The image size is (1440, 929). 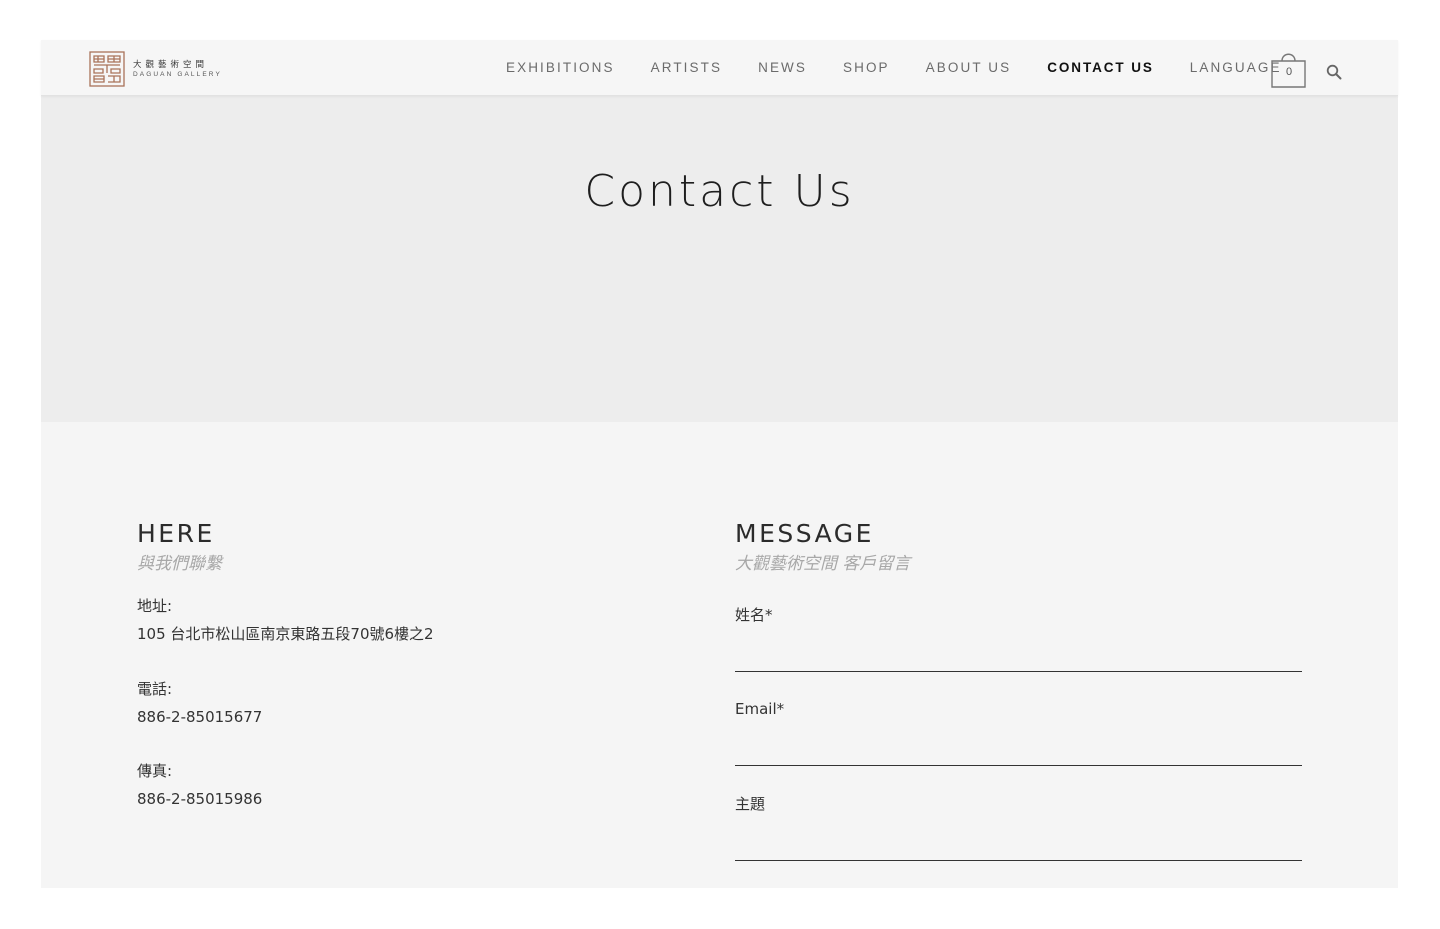 I want to click on address-label: 地址:, so click(x=155, y=606).